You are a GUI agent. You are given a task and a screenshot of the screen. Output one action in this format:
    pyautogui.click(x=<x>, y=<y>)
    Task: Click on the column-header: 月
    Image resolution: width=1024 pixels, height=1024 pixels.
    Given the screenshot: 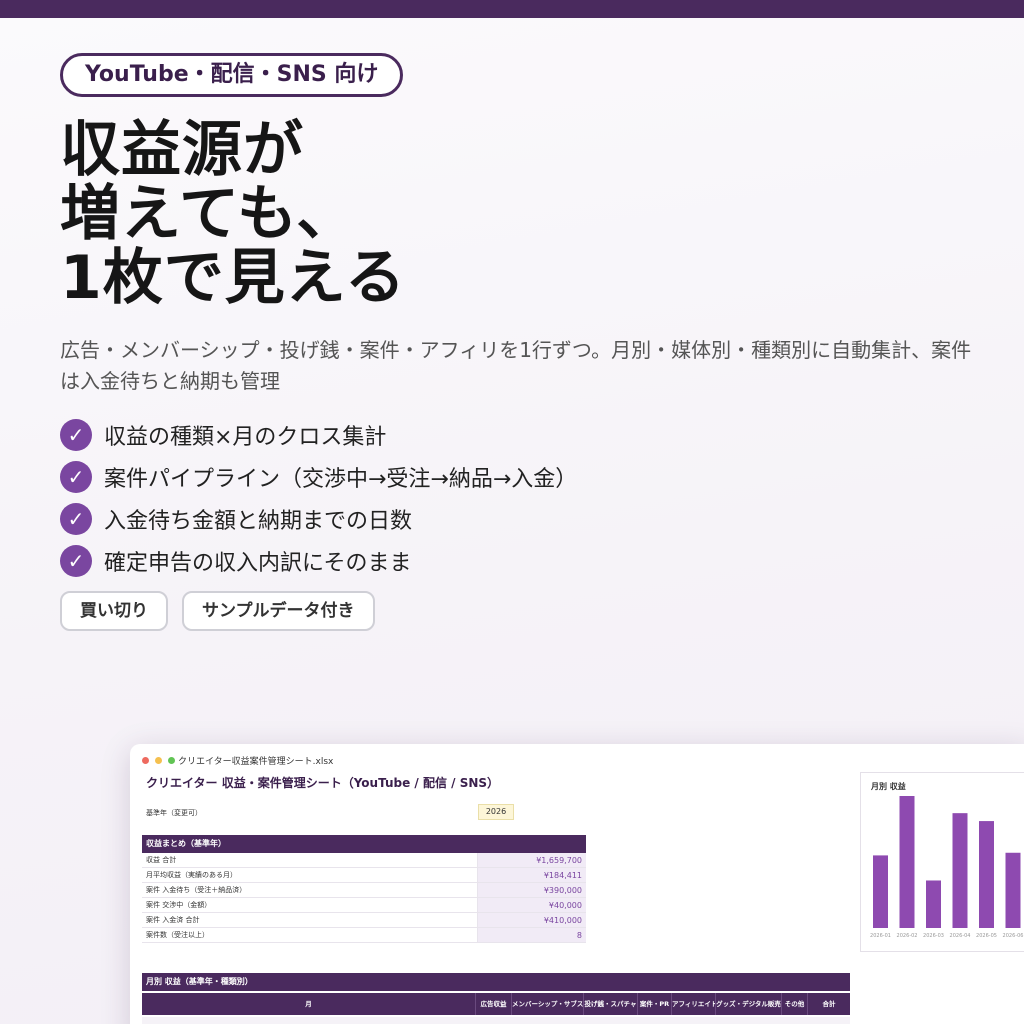 What is the action you would take?
    pyautogui.click(x=309, y=1004)
    